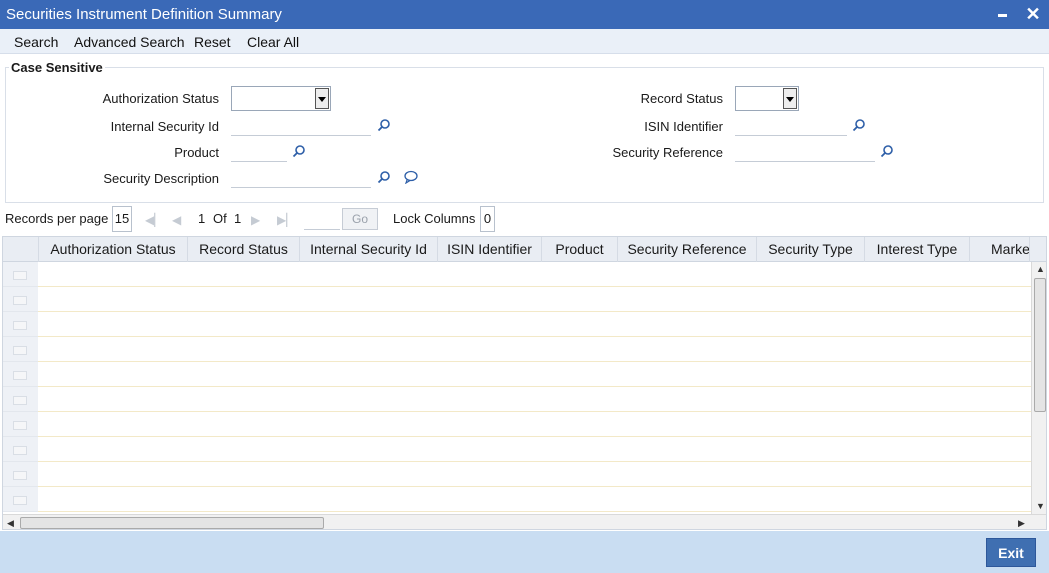 Image resolution: width=1049 pixels, height=573 pixels. What do you see at coordinates (301, 177) in the screenshot?
I see `security-description-input` at bounding box center [301, 177].